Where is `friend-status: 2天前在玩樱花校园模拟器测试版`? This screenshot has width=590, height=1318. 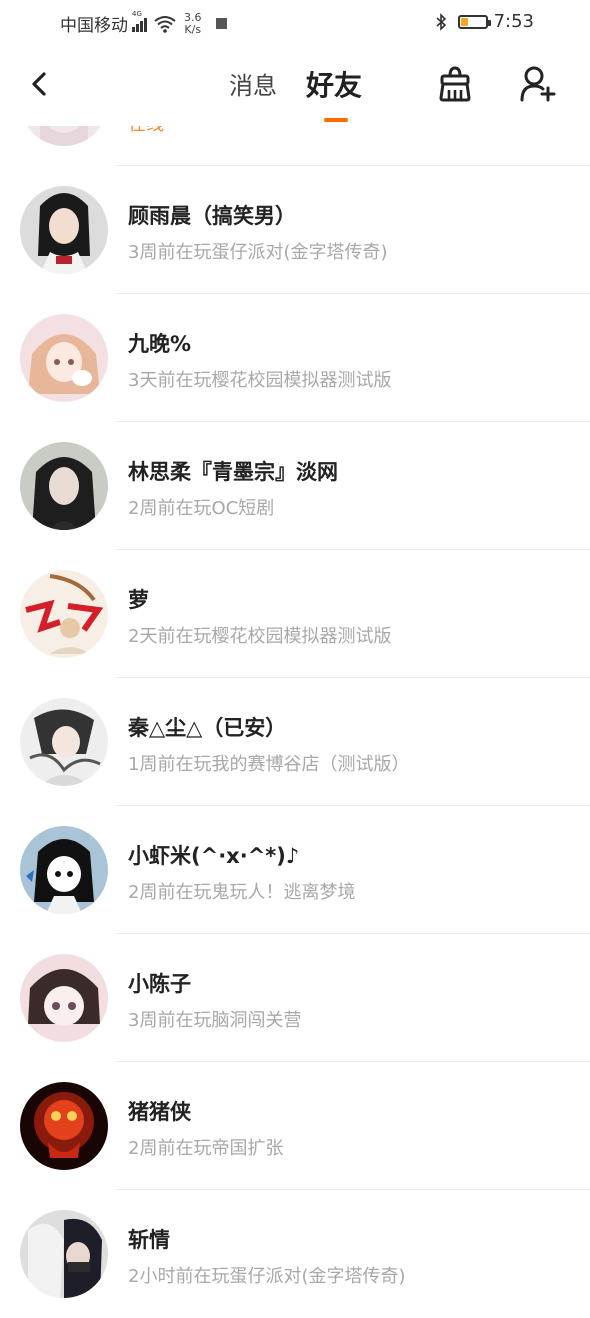 friend-status: 2天前在玩樱花校园模拟器测试版 is located at coordinates (260, 636).